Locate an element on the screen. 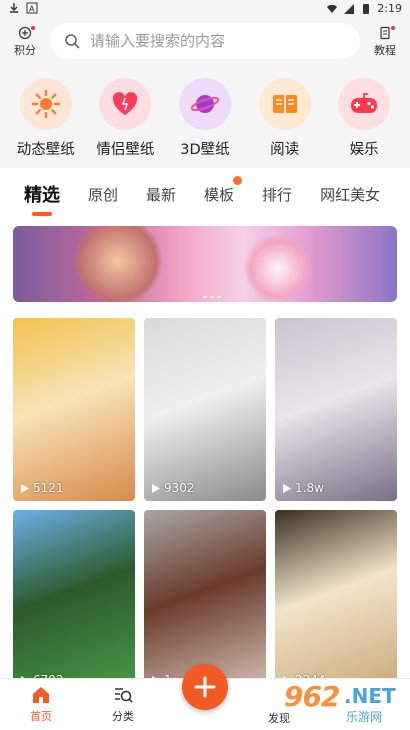 The width and height of the screenshot is (410, 730). points-button: 积分 is located at coordinates (25, 42).